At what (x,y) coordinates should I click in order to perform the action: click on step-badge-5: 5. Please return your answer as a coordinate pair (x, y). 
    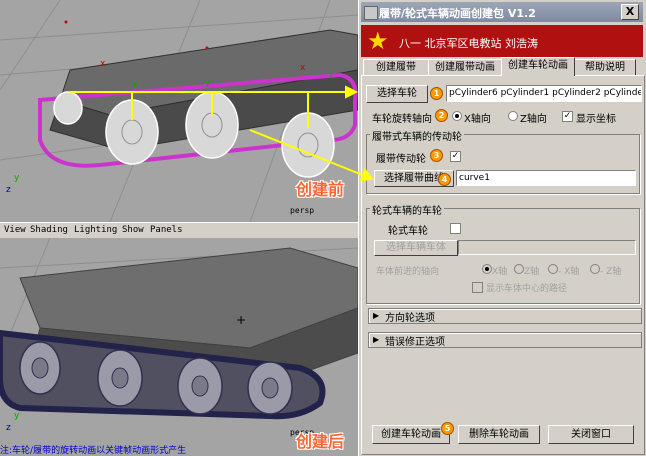
    Looking at the image, I should click on (447, 428).